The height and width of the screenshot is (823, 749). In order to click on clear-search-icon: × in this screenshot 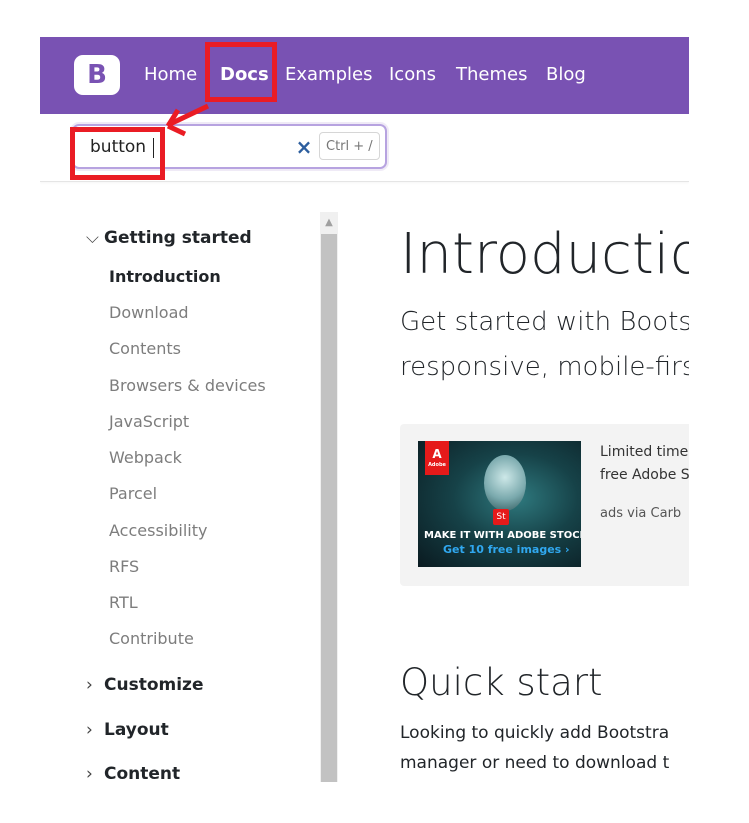, I will do `click(304, 147)`.